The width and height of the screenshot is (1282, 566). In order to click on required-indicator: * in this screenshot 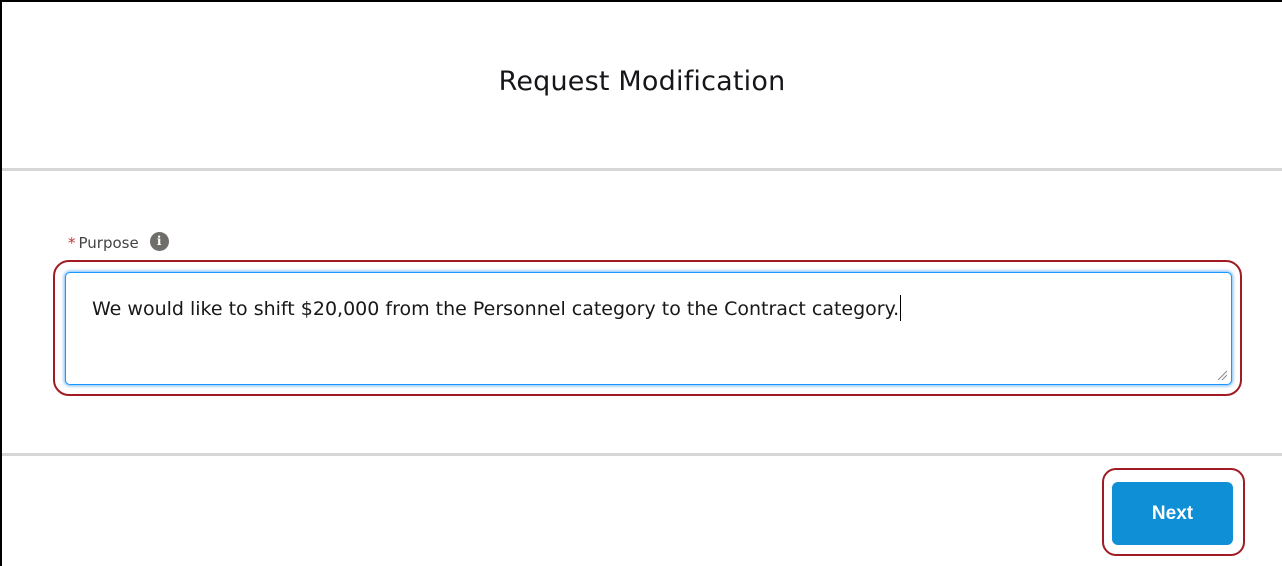, I will do `click(72, 243)`.